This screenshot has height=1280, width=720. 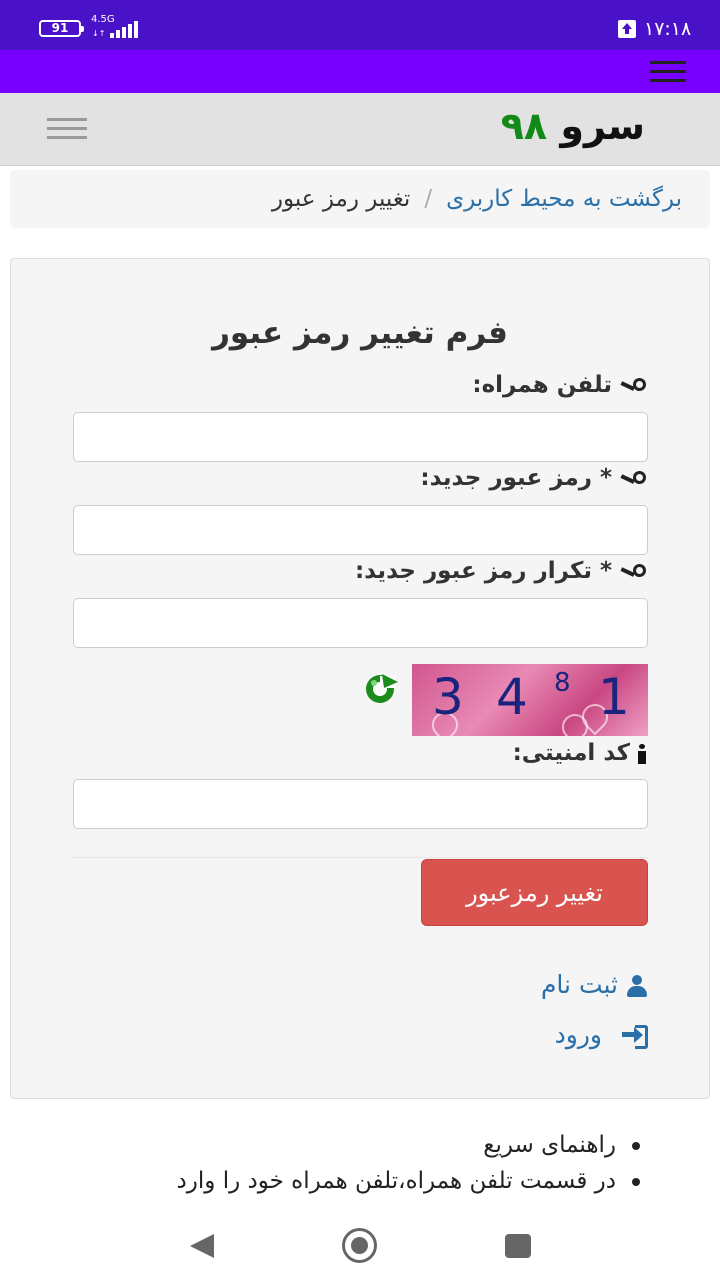 I want to click on signal-icon, so click(x=124, y=29).